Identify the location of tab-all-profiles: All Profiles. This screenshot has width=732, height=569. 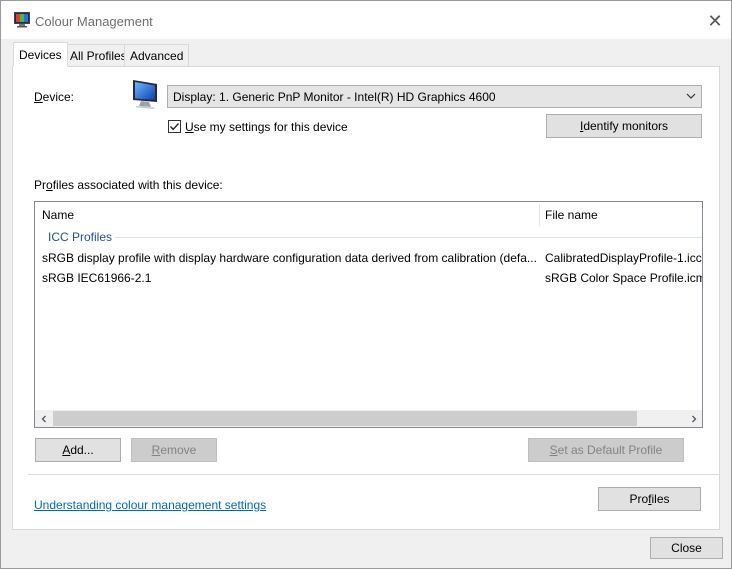
(98, 55).